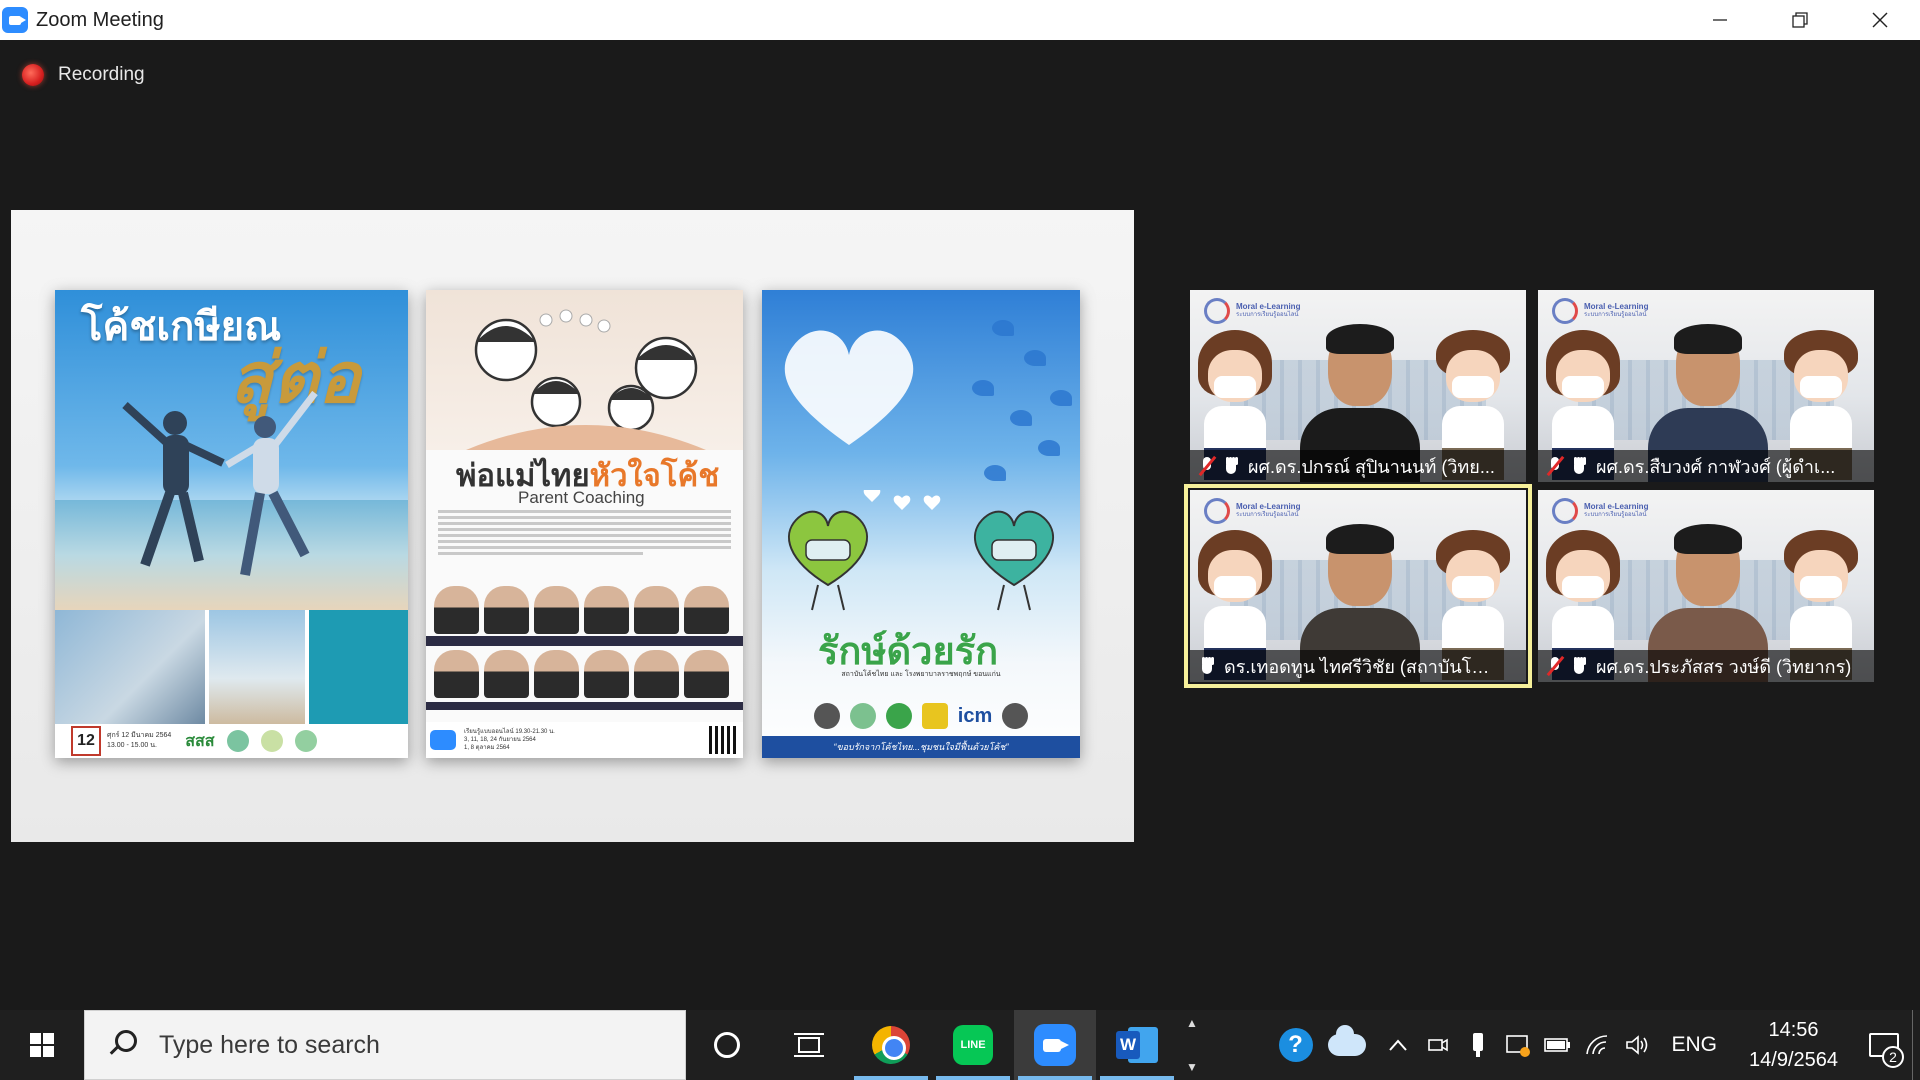  Describe the element at coordinates (86, 741) in the screenshot. I see `date-badge: 12` at that location.